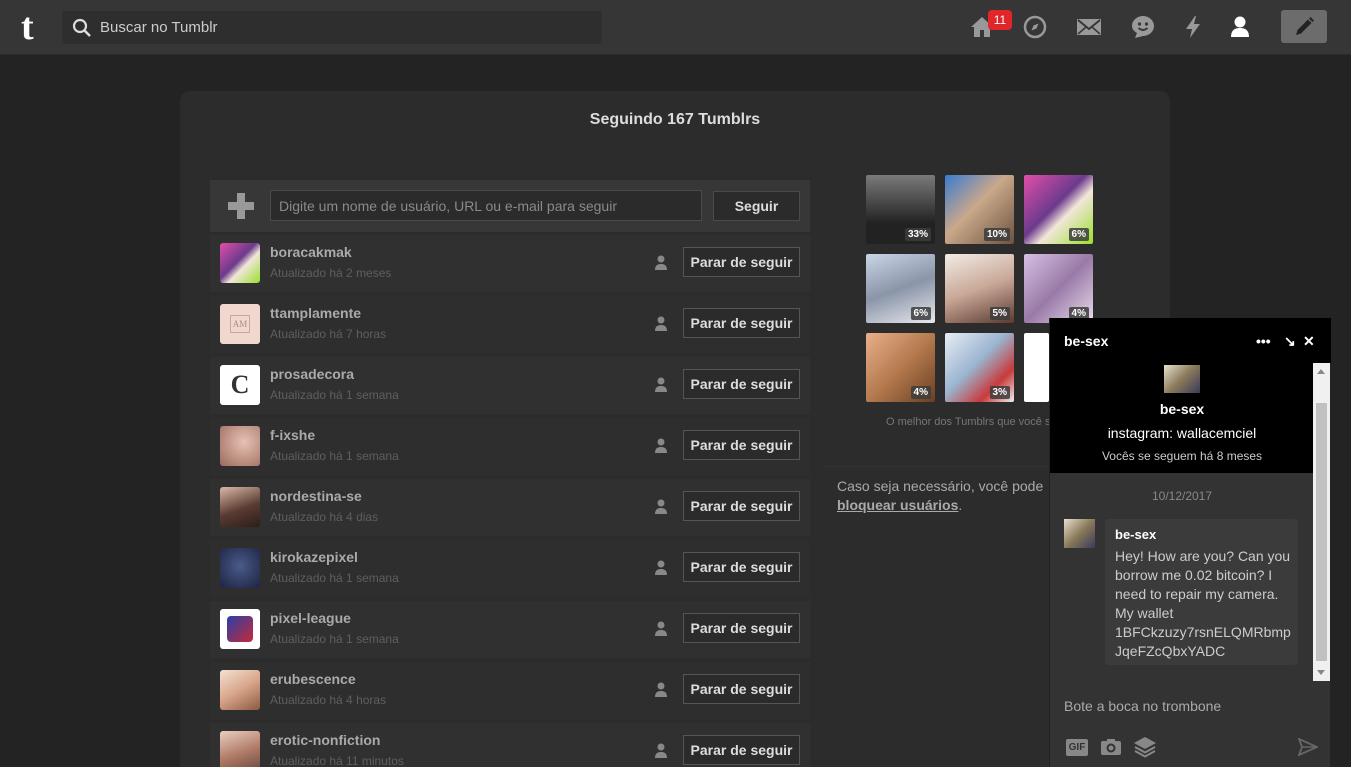 The height and width of the screenshot is (767, 1351). Describe the element at coordinates (1086, 341) in the screenshot. I see `chat-title: be-sex` at that location.